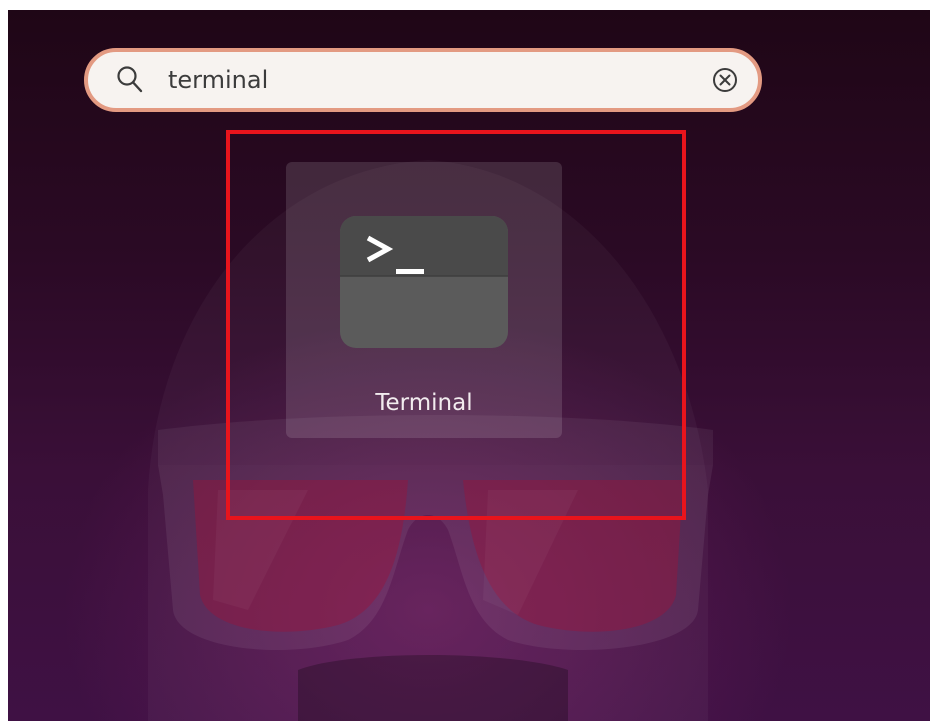  What do you see at coordinates (725, 80) in the screenshot?
I see `clear-search-icon` at bounding box center [725, 80].